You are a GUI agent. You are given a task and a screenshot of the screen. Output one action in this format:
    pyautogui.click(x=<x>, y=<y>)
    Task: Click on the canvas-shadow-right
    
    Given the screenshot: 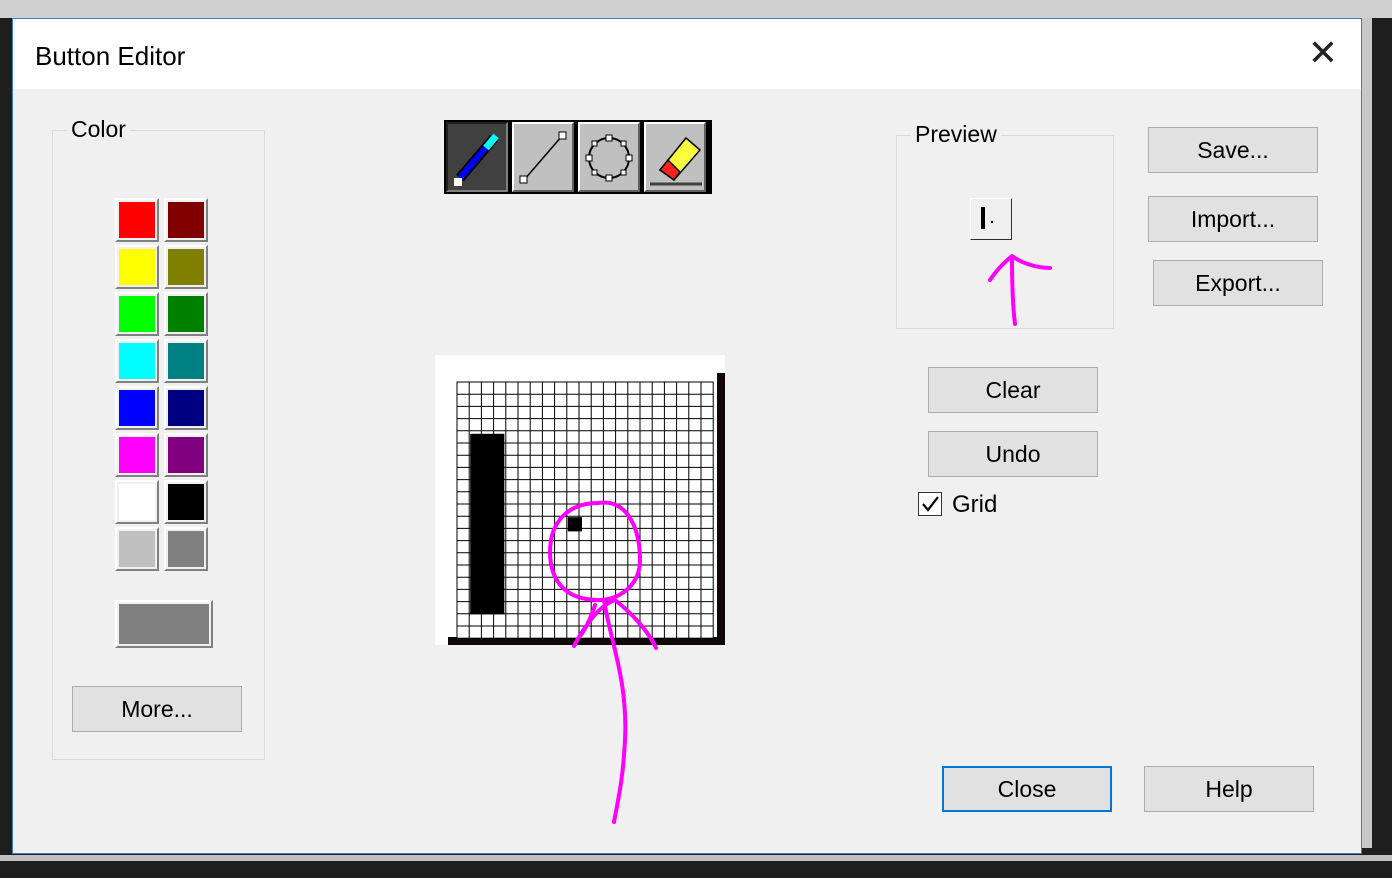 What is the action you would take?
    pyautogui.click(x=721, y=509)
    